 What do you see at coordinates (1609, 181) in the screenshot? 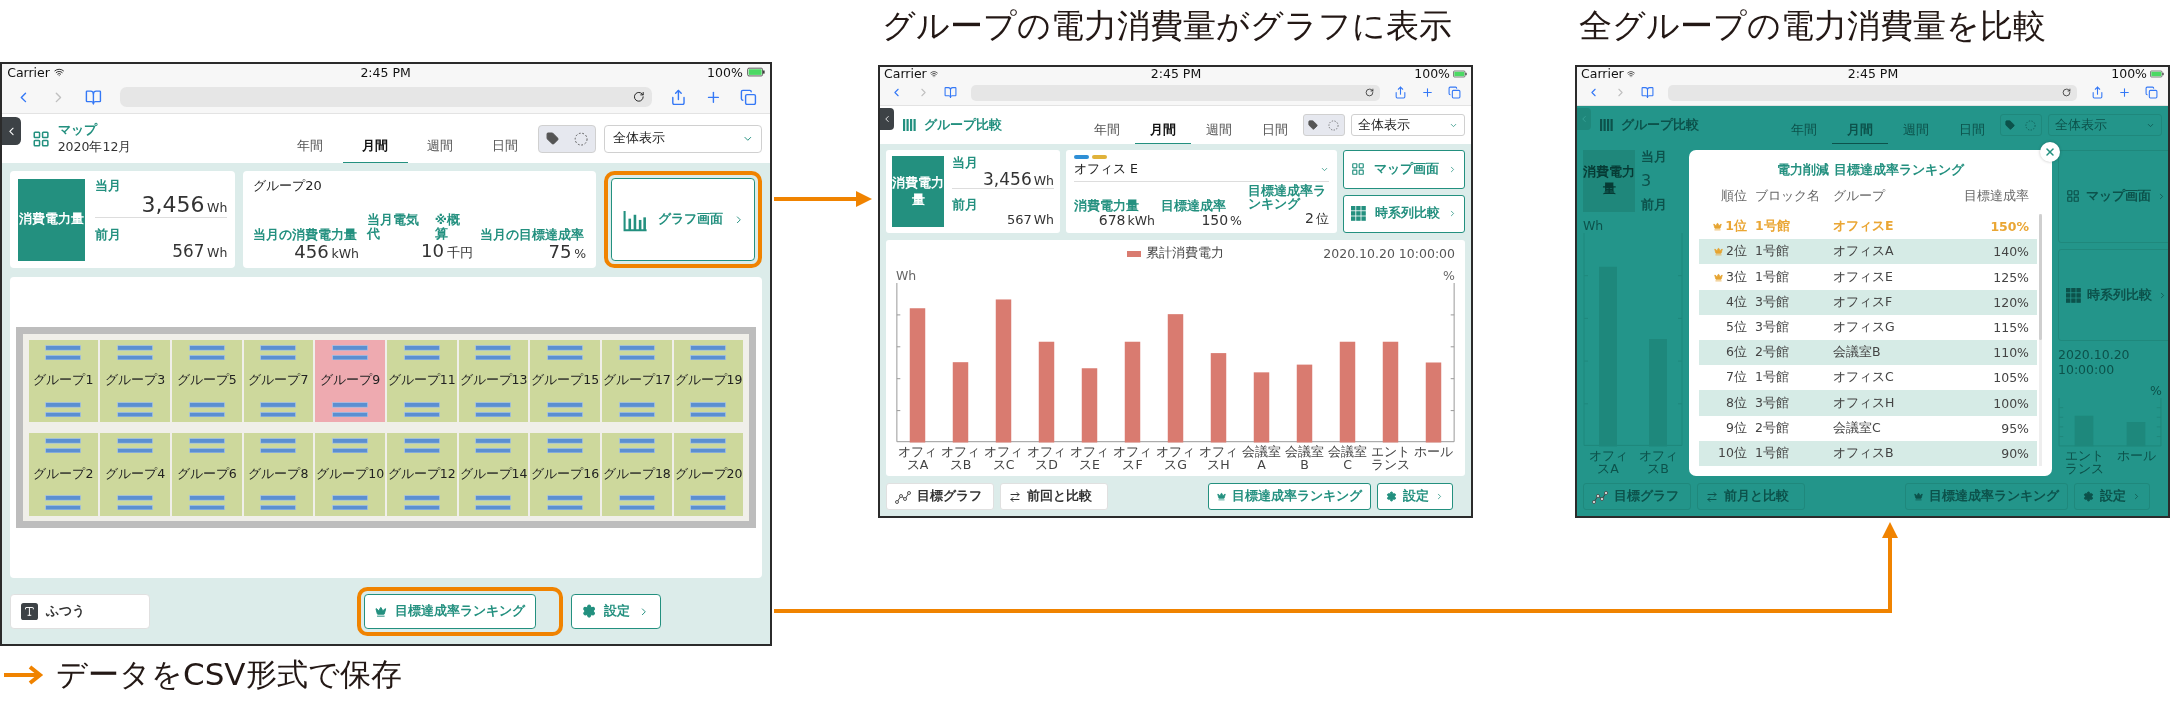
I see `power-label: 消費電力量` at bounding box center [1609, 181].